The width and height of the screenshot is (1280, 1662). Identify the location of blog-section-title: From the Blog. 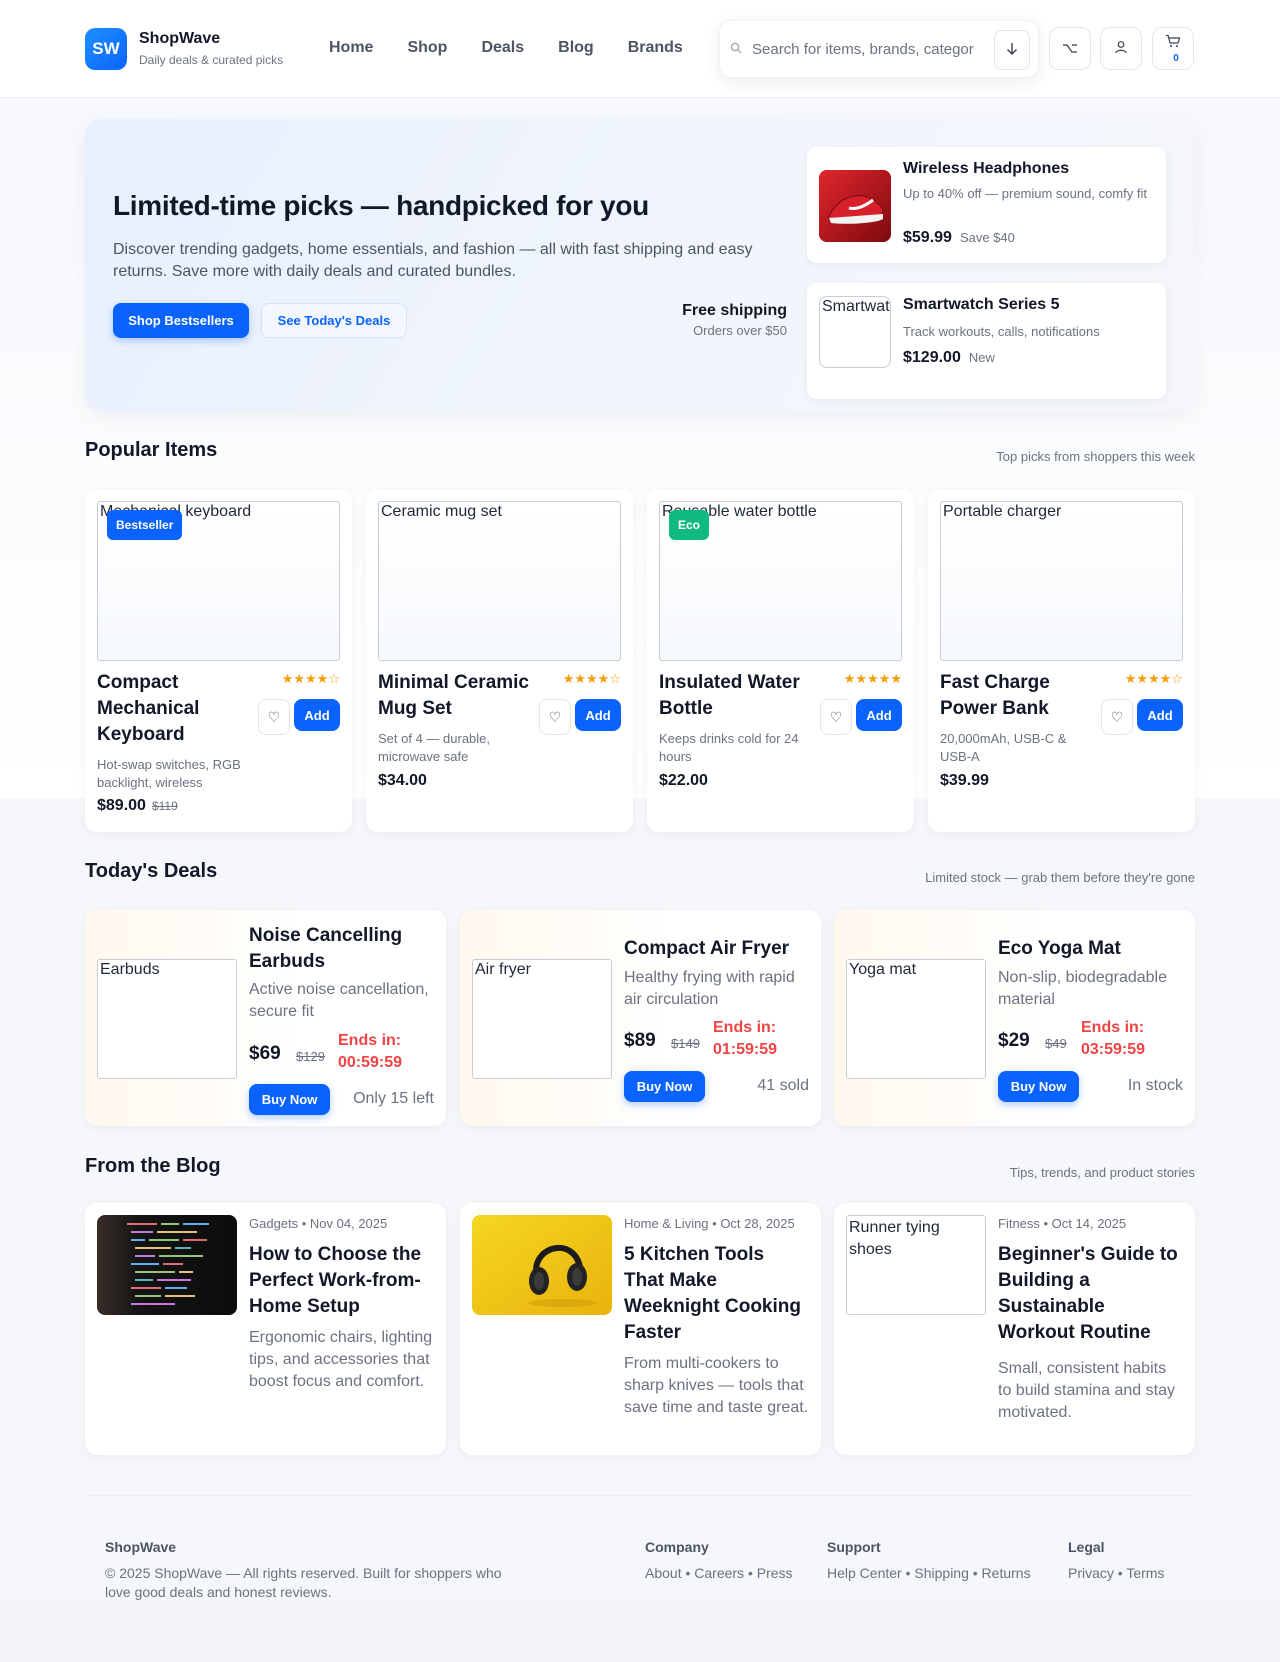
(153, 1166).